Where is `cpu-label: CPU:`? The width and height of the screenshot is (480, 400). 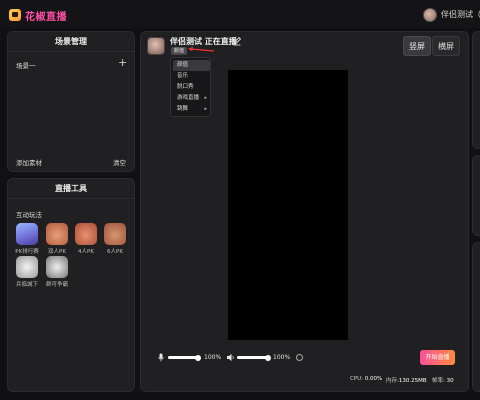
cpu-label: CPU: is located at coordinates (357, 379).